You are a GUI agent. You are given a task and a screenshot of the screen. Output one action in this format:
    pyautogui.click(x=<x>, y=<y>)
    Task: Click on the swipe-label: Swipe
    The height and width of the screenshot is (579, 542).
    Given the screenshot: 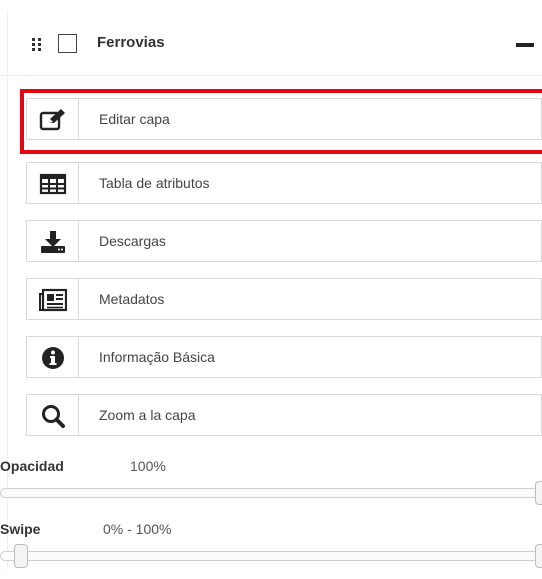 What is the action you would take?
    pyautogui.click(x=20, y=529)
    